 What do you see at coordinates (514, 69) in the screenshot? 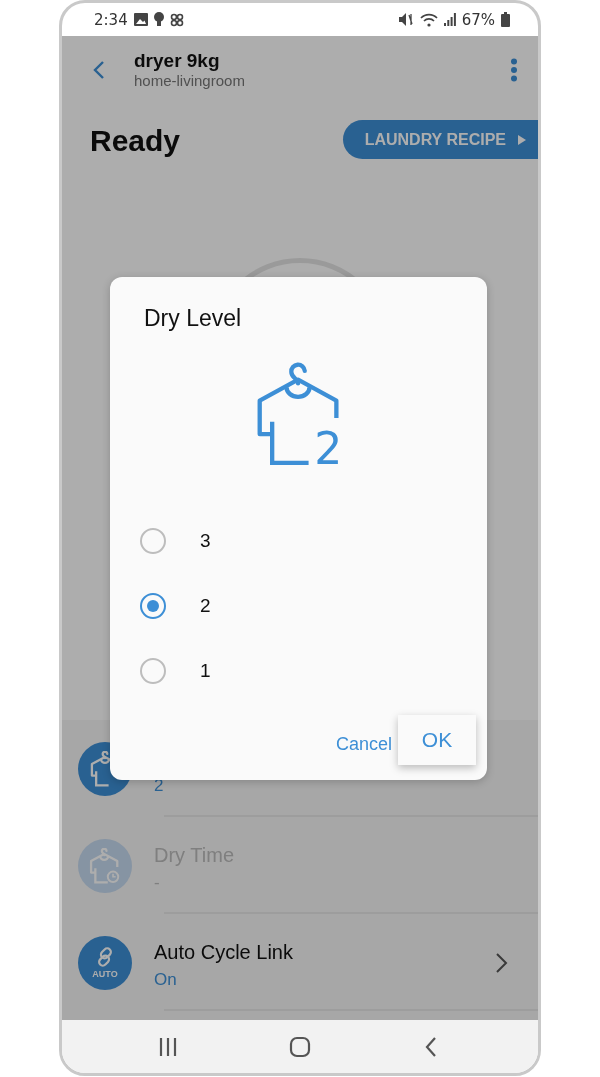
I see `more-icon` at bounding box center [514, 69].